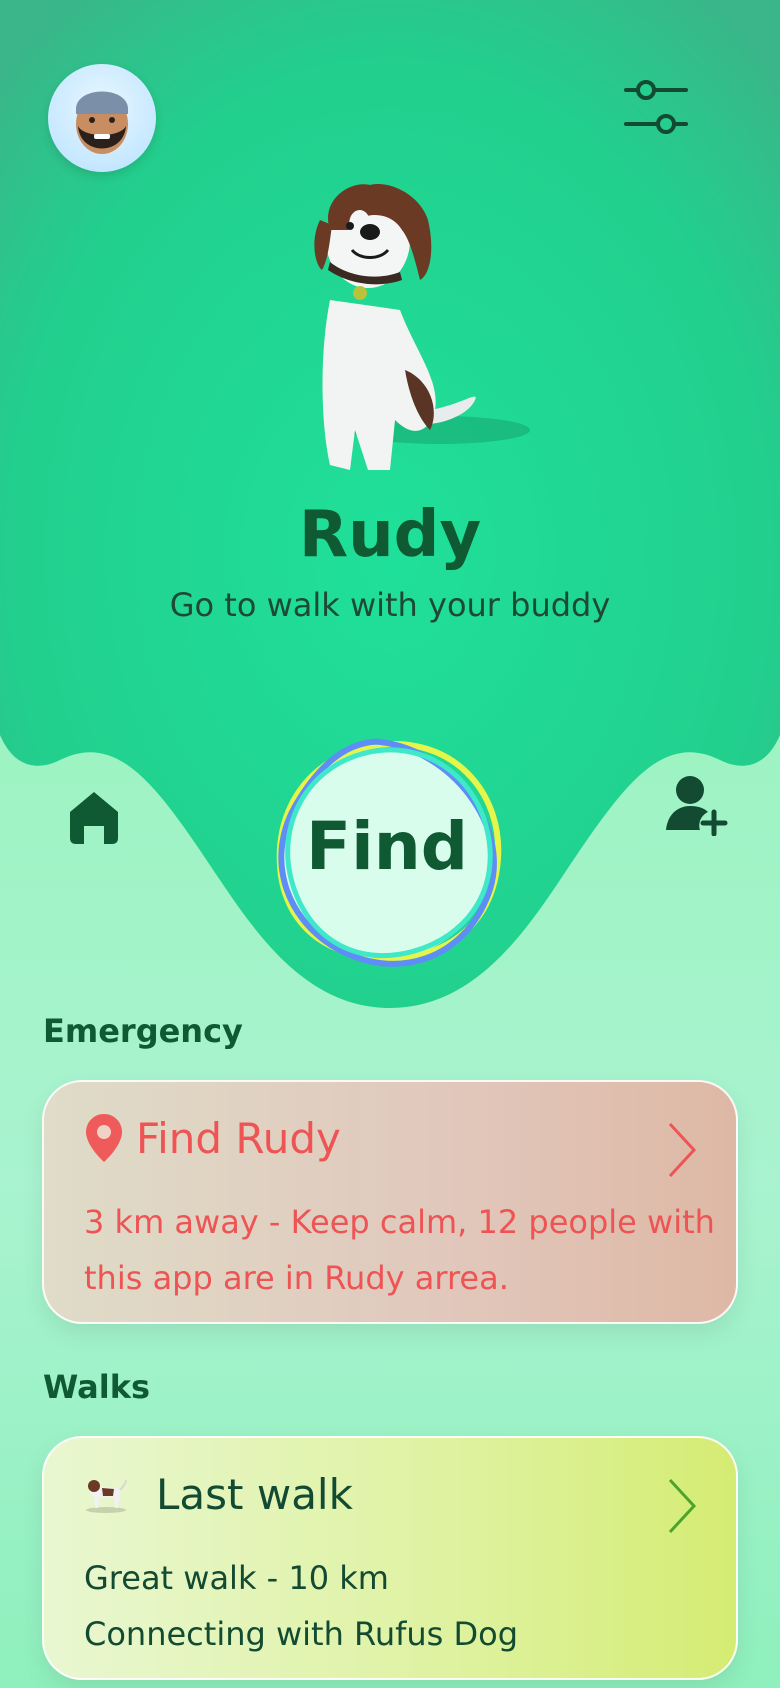 This screenshot has height=1688, width=780. Describe the element at coordinates (254, 1494) in the screenshot. I see `last-walk-title: Last walk` at that location.